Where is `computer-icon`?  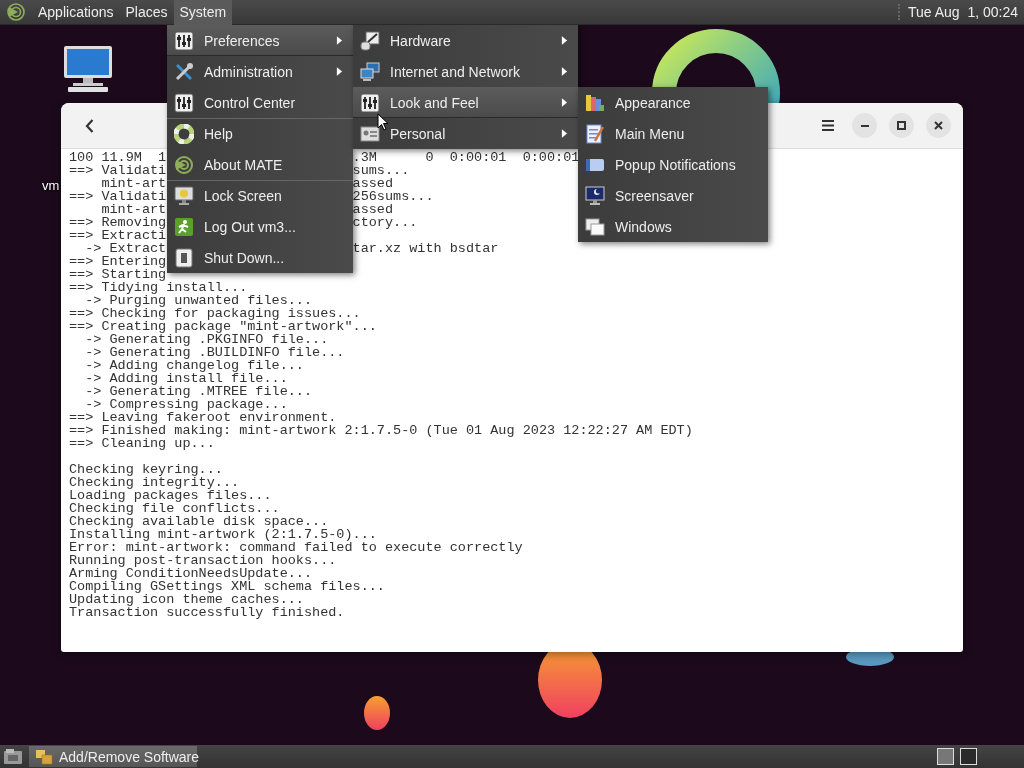
computer-icon is located at coordinates (88, 69).